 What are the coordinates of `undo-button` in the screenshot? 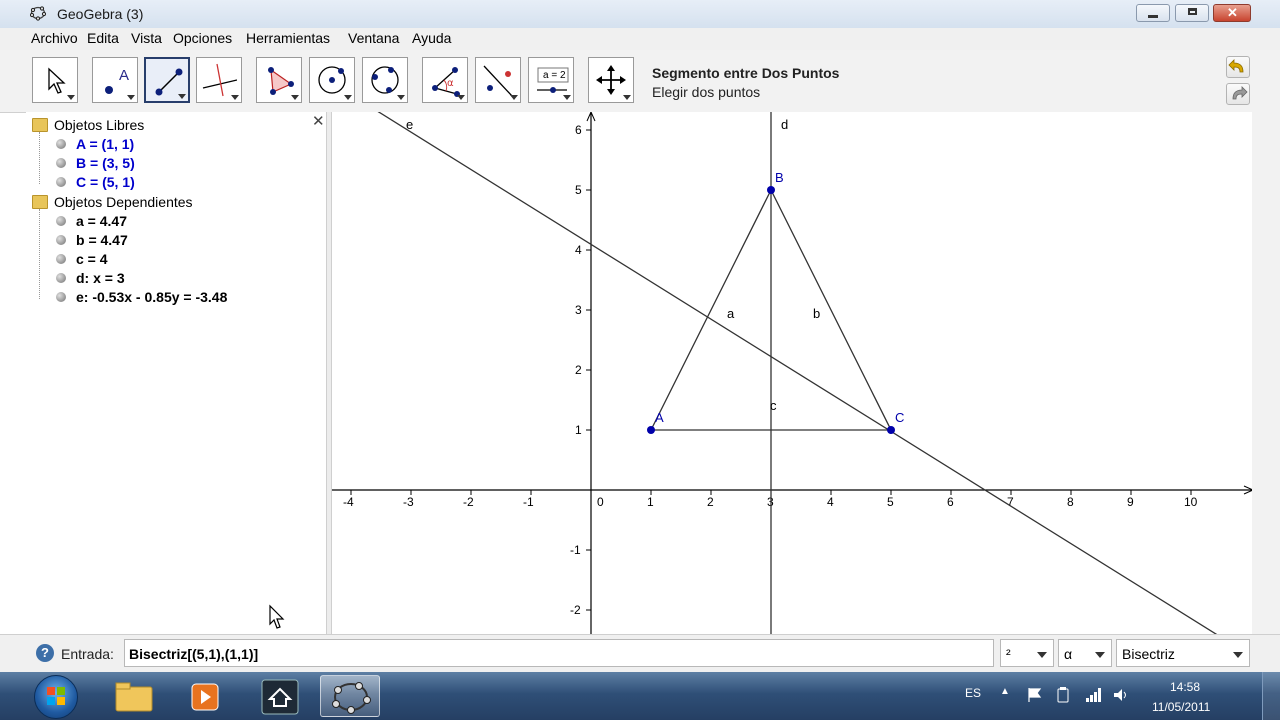 It's located at (1238, 67).